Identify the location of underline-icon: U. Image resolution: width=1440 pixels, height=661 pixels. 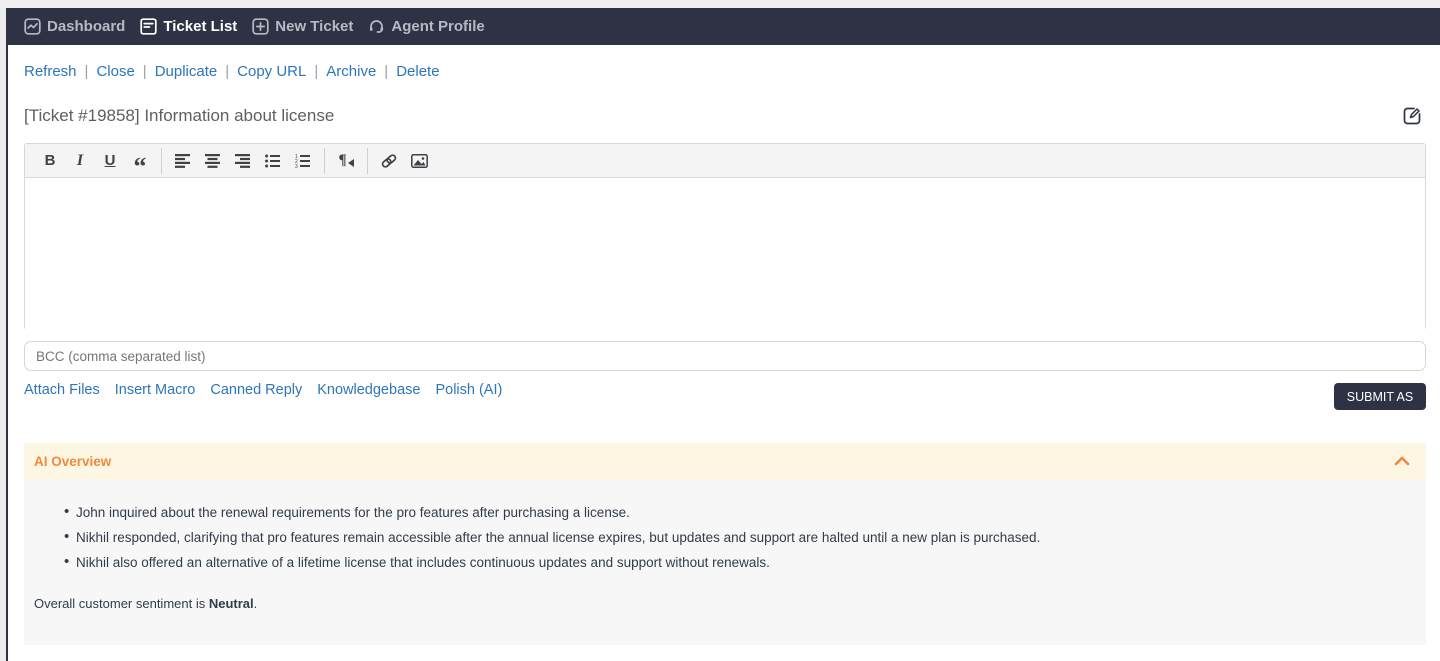
(110, 161).